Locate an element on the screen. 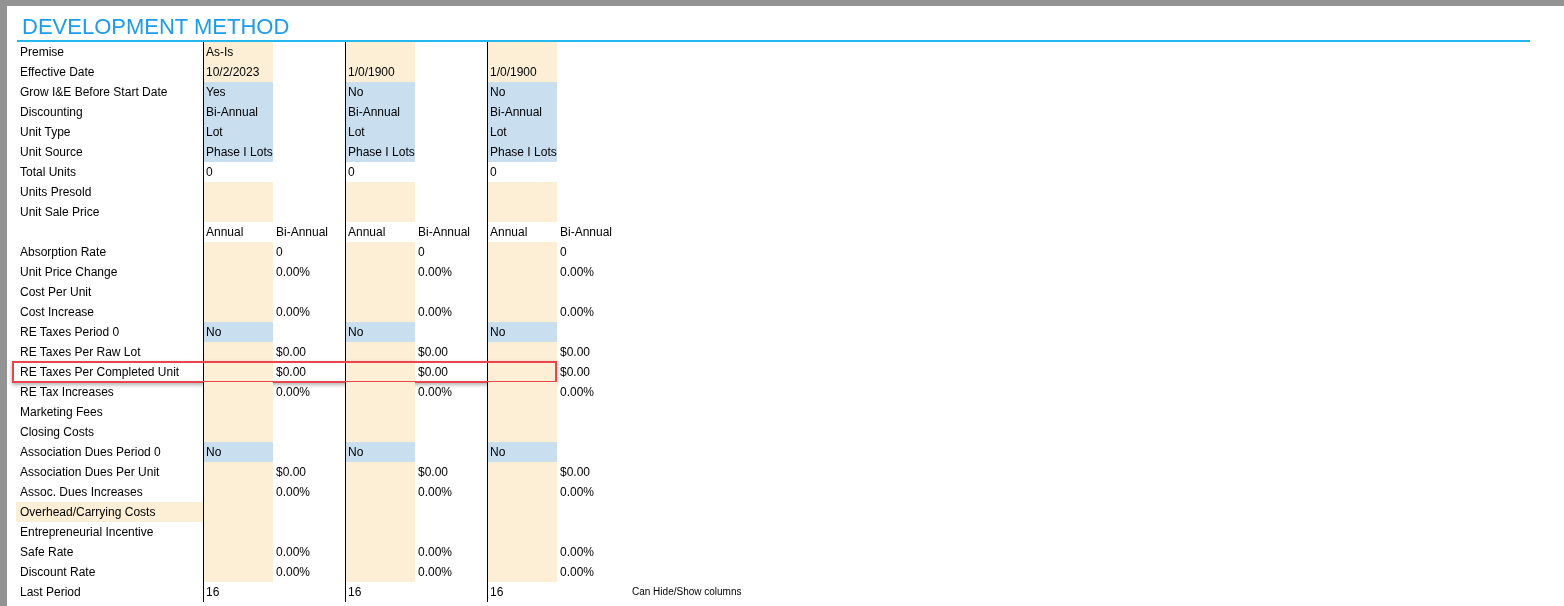  row-label: Unit Type is located at coordinates (45, 132).